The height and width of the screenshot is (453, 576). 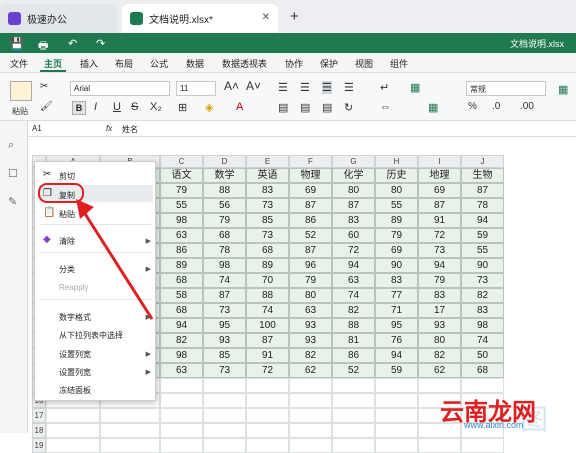 I want to click on wrap-text-icon: ↵, so click(x=384, y=87).